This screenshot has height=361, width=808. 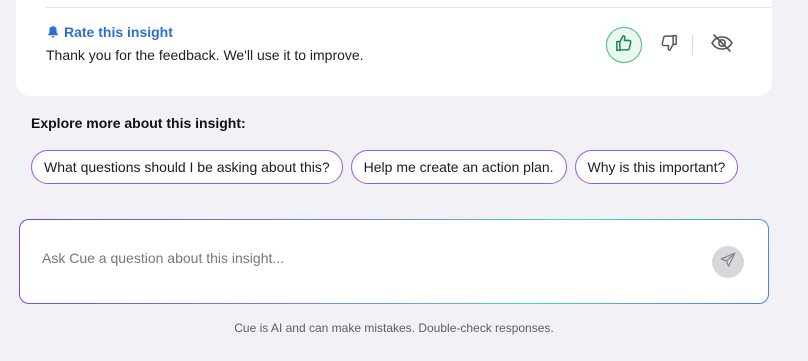 I want to click on thumbs-up-button, so click(x=624, y=45).